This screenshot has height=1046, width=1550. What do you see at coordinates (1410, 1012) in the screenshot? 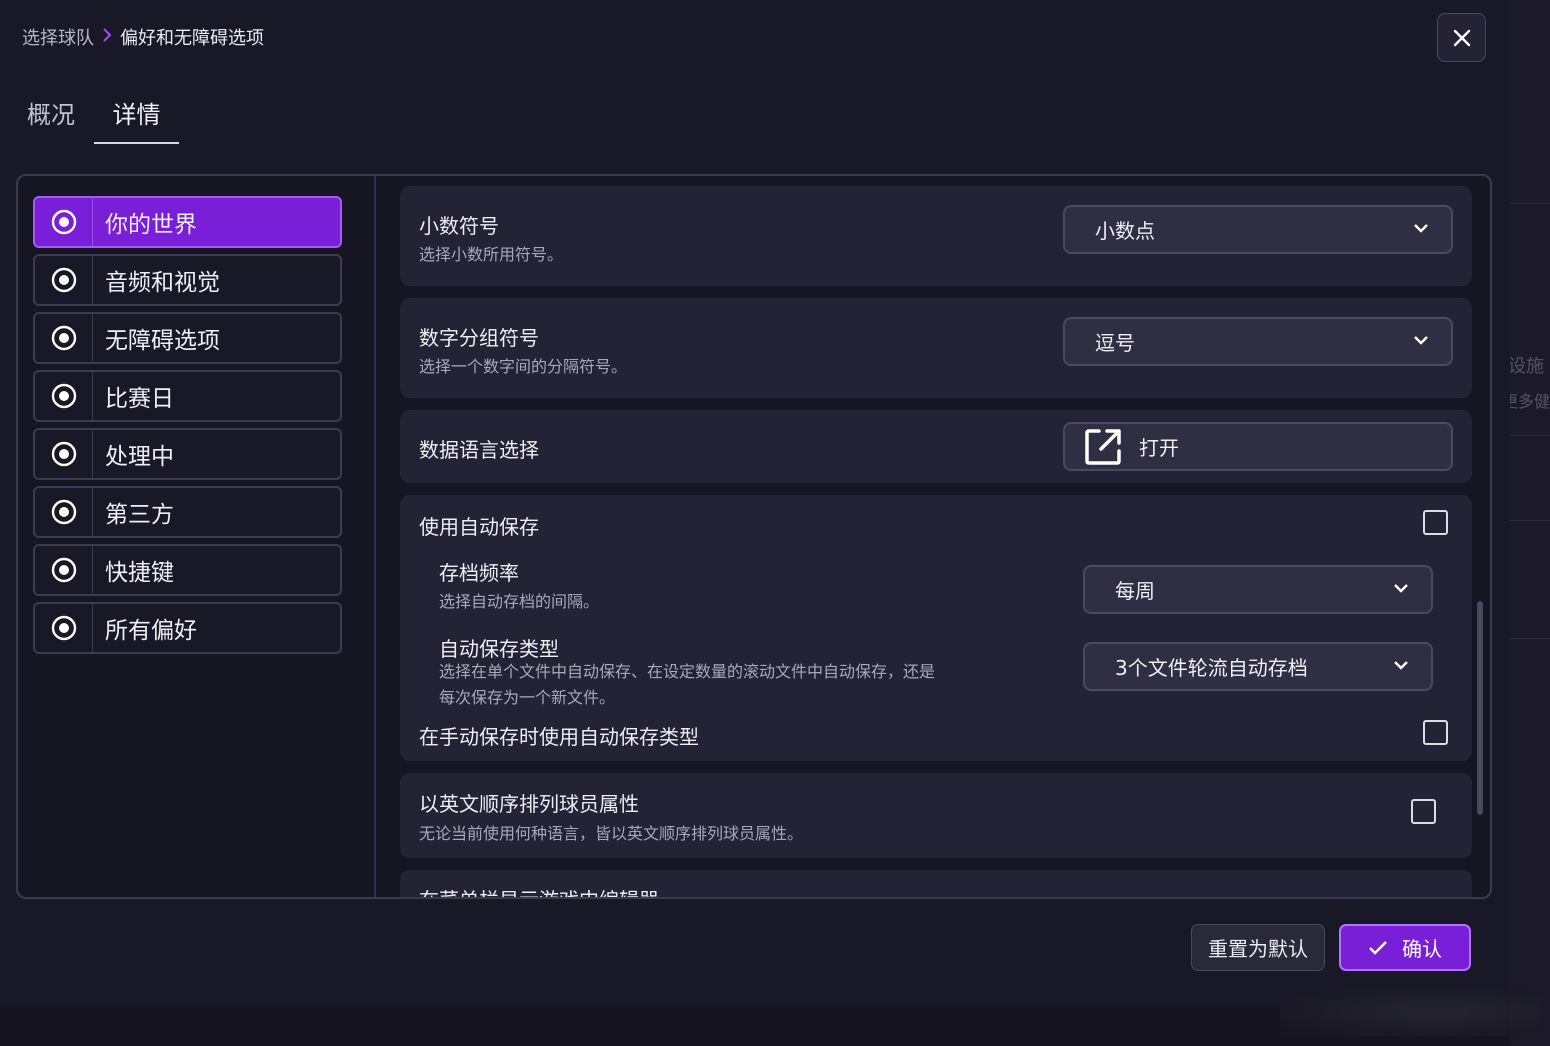
I see `watermark-smudge` at bounding box center [1410, 1012].